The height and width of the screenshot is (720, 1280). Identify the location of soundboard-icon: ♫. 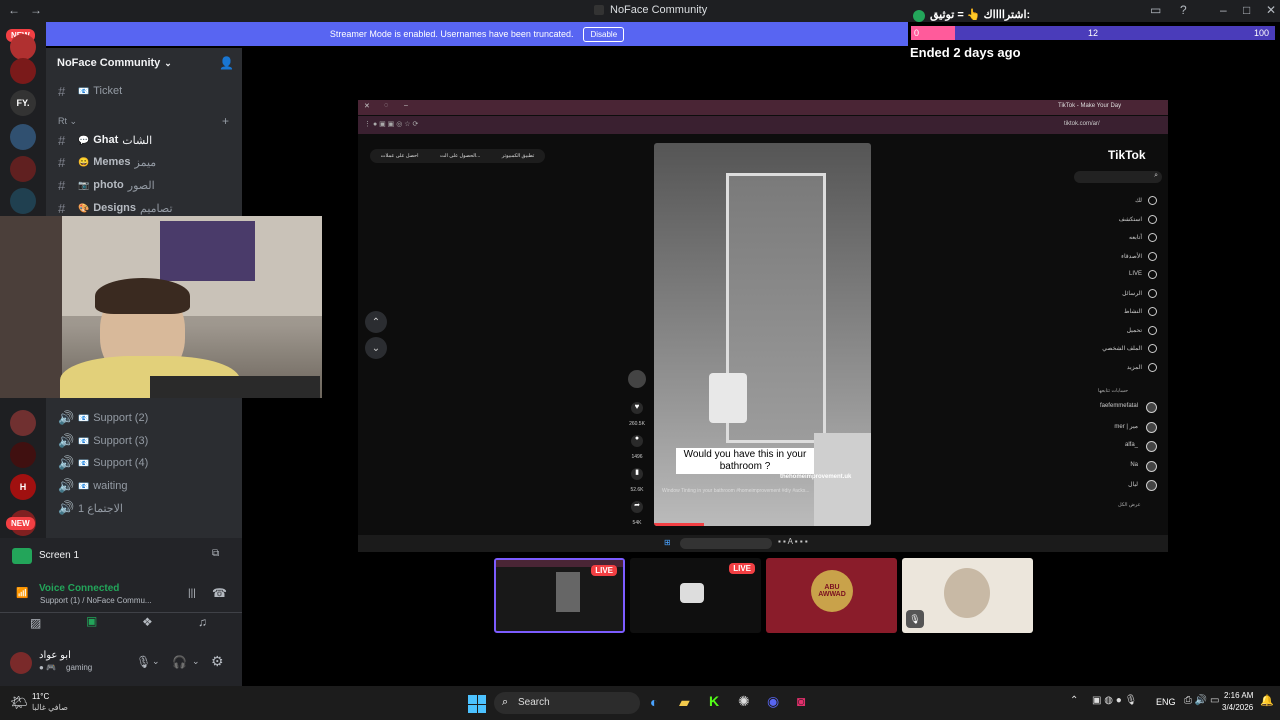
(202, 622).